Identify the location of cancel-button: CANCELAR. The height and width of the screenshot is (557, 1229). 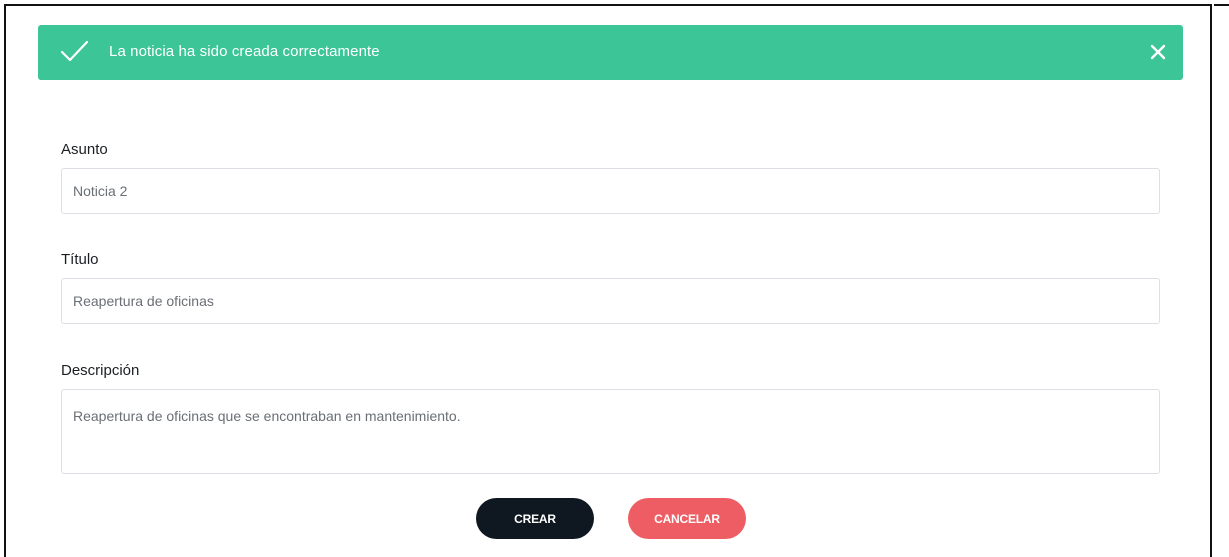
(687, 518).